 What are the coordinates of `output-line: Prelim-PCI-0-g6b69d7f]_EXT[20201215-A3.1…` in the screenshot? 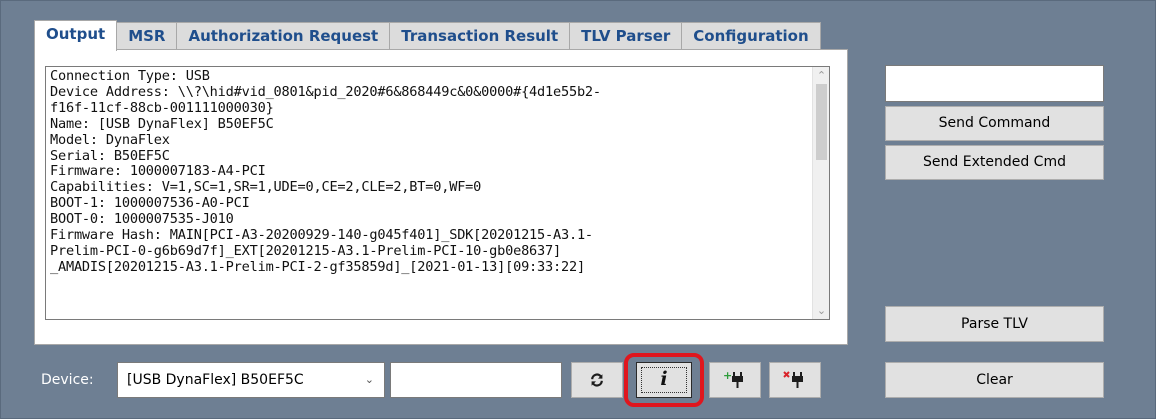 It's located at (305, 250).